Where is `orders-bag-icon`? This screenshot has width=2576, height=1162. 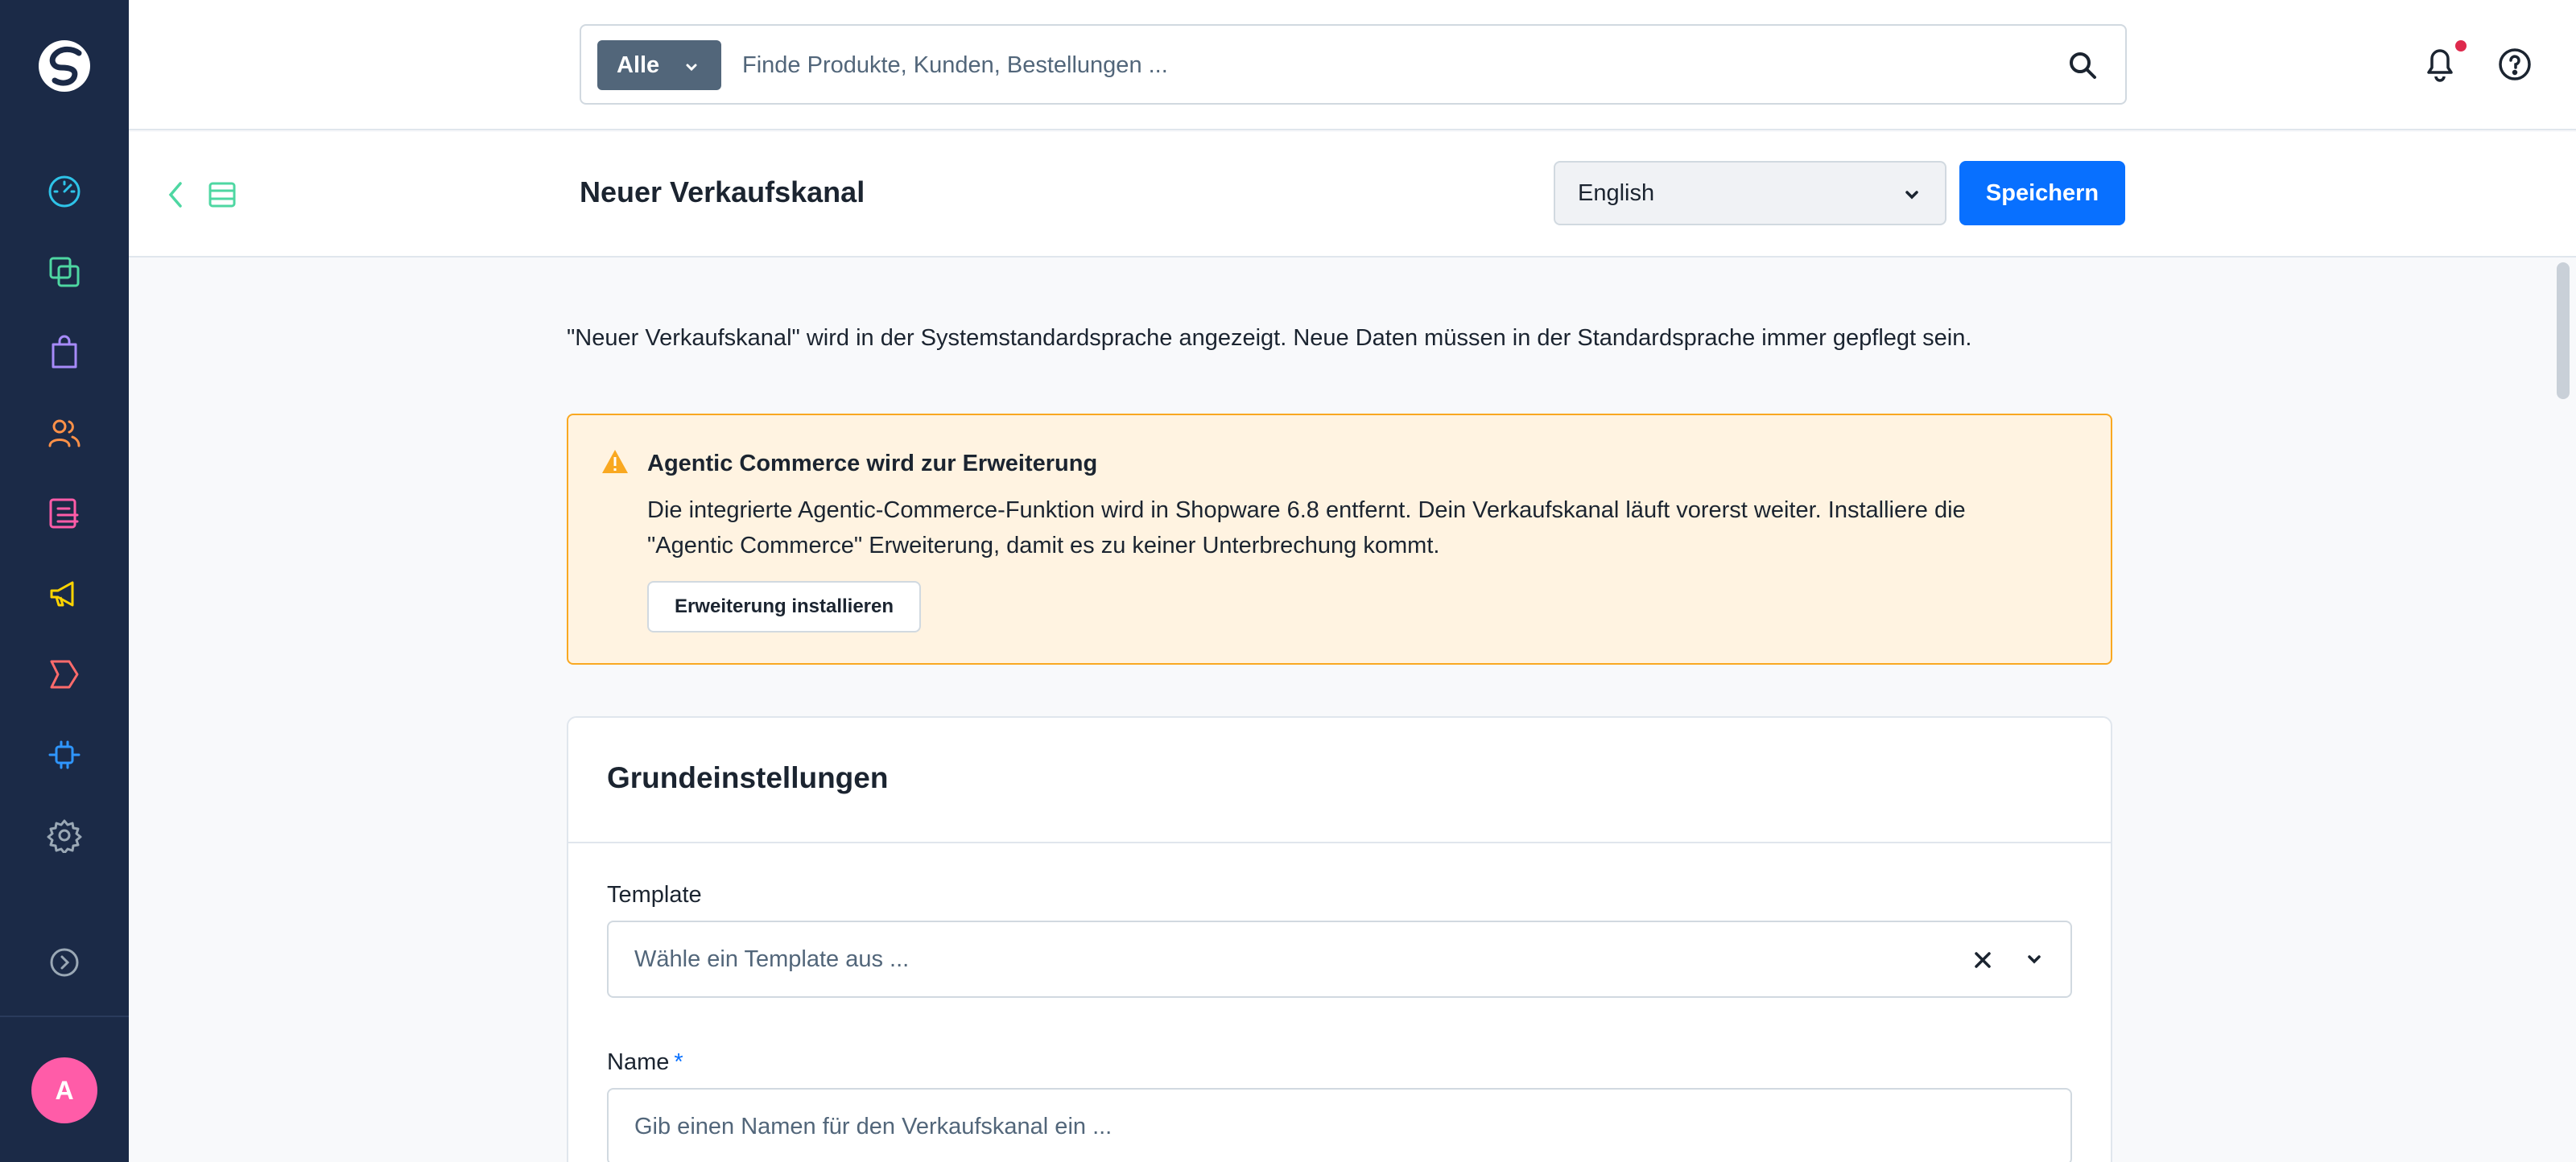
orders-bag-icon is located at coordinates (64, 352).